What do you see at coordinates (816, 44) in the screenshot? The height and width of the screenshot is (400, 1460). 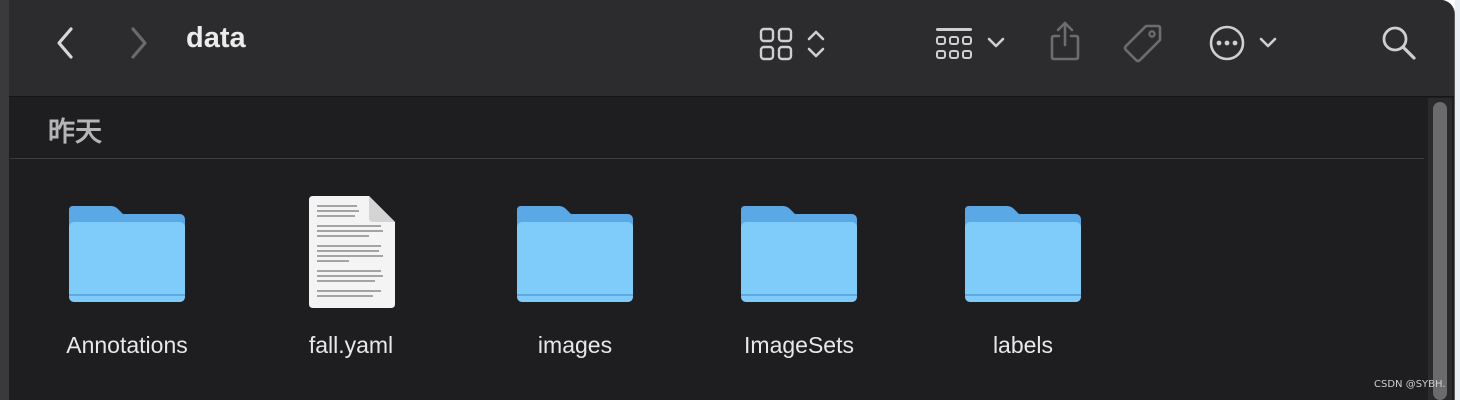 I see `chevron-up-down-icon` at bounding box center [816, 44].